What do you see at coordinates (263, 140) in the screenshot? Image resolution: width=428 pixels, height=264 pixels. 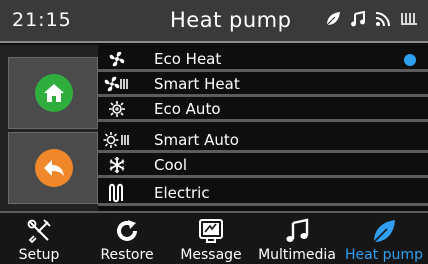 I see `mode-smart-auto: Smart Auto` at bounding box center [263, 140].